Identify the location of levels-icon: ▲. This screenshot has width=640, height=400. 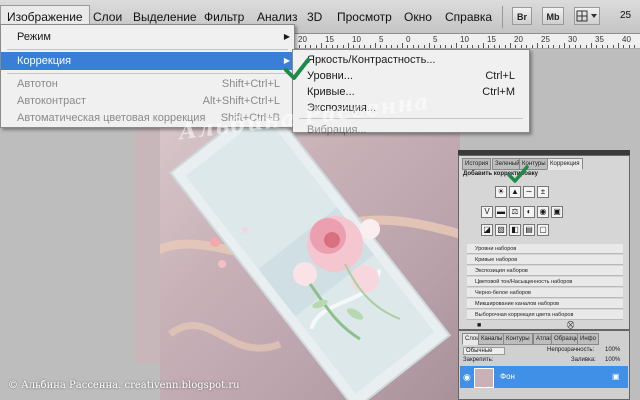
(515, 192).